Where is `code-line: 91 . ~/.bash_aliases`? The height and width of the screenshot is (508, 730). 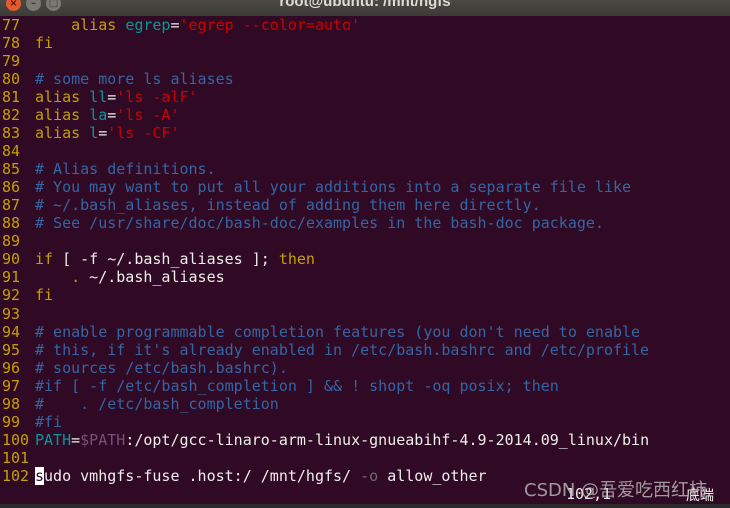 code-line: 91 . ~/.bash_aliases is located at coordinates (365, 277).